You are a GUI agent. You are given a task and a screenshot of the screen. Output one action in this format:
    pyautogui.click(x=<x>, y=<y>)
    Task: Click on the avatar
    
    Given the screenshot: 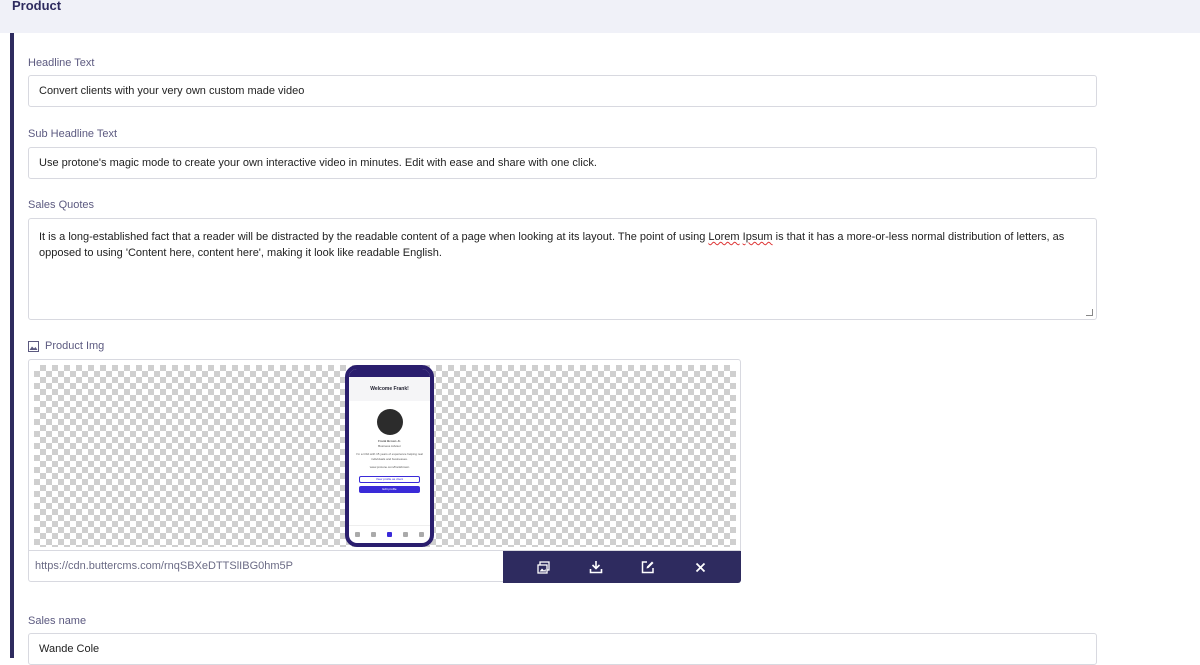 What is the action you would take?
    pyautogui.click(x=389, y=422)
    